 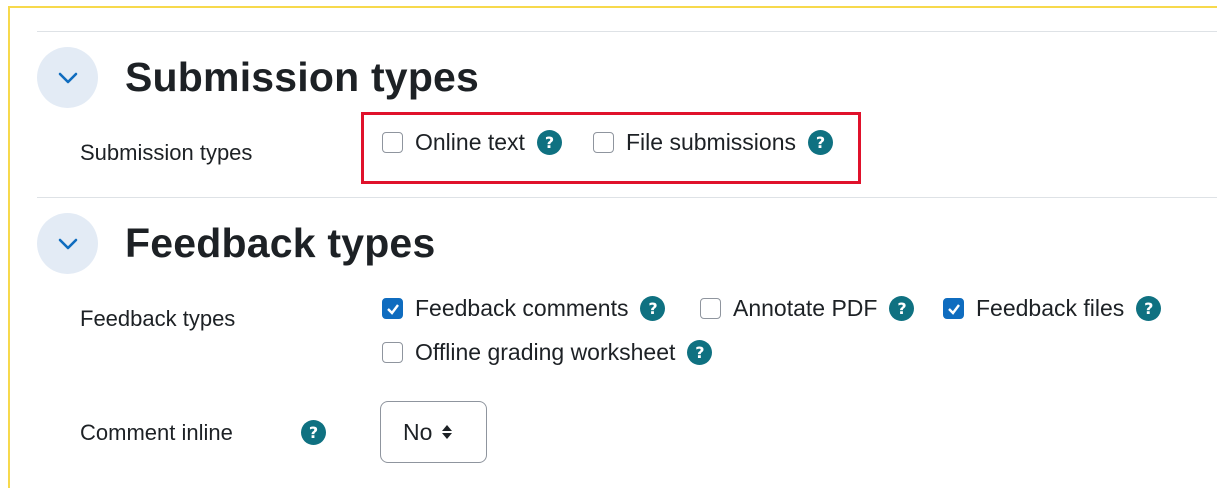 What do you see at coordinates (302, 77) in the screenshot?
I see `section-title-submission: Submission types` at bounding box center [302, 77].